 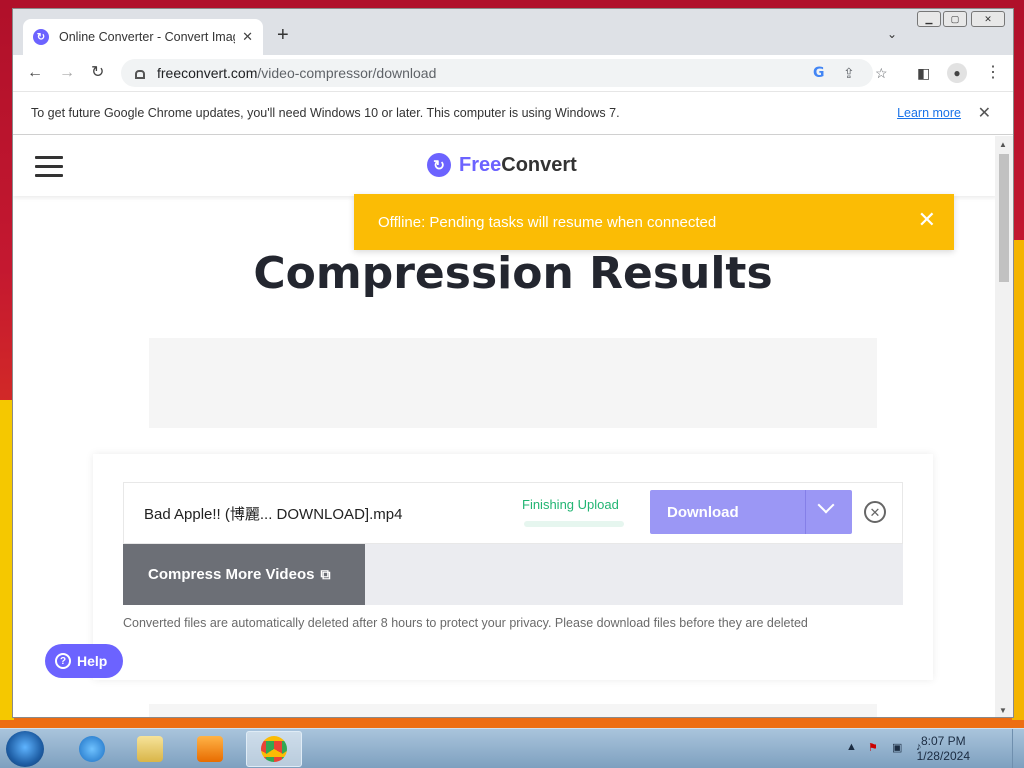 I want to click on browser-tab: ↻ Online Converter - Convert Imag ✕, so click(x=143, y=37).